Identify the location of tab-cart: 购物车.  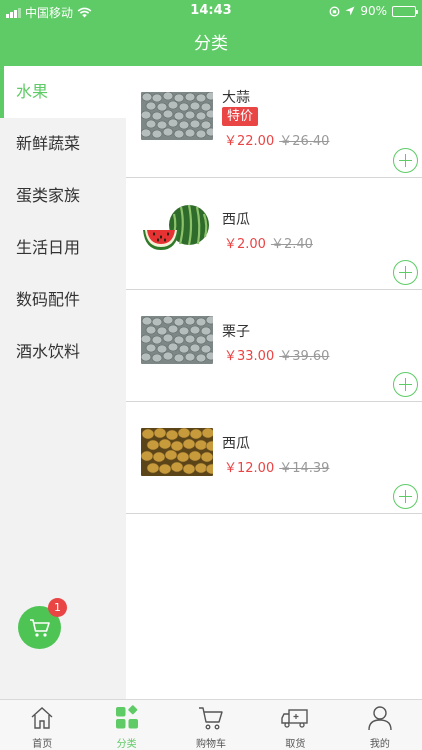
(211, 725).